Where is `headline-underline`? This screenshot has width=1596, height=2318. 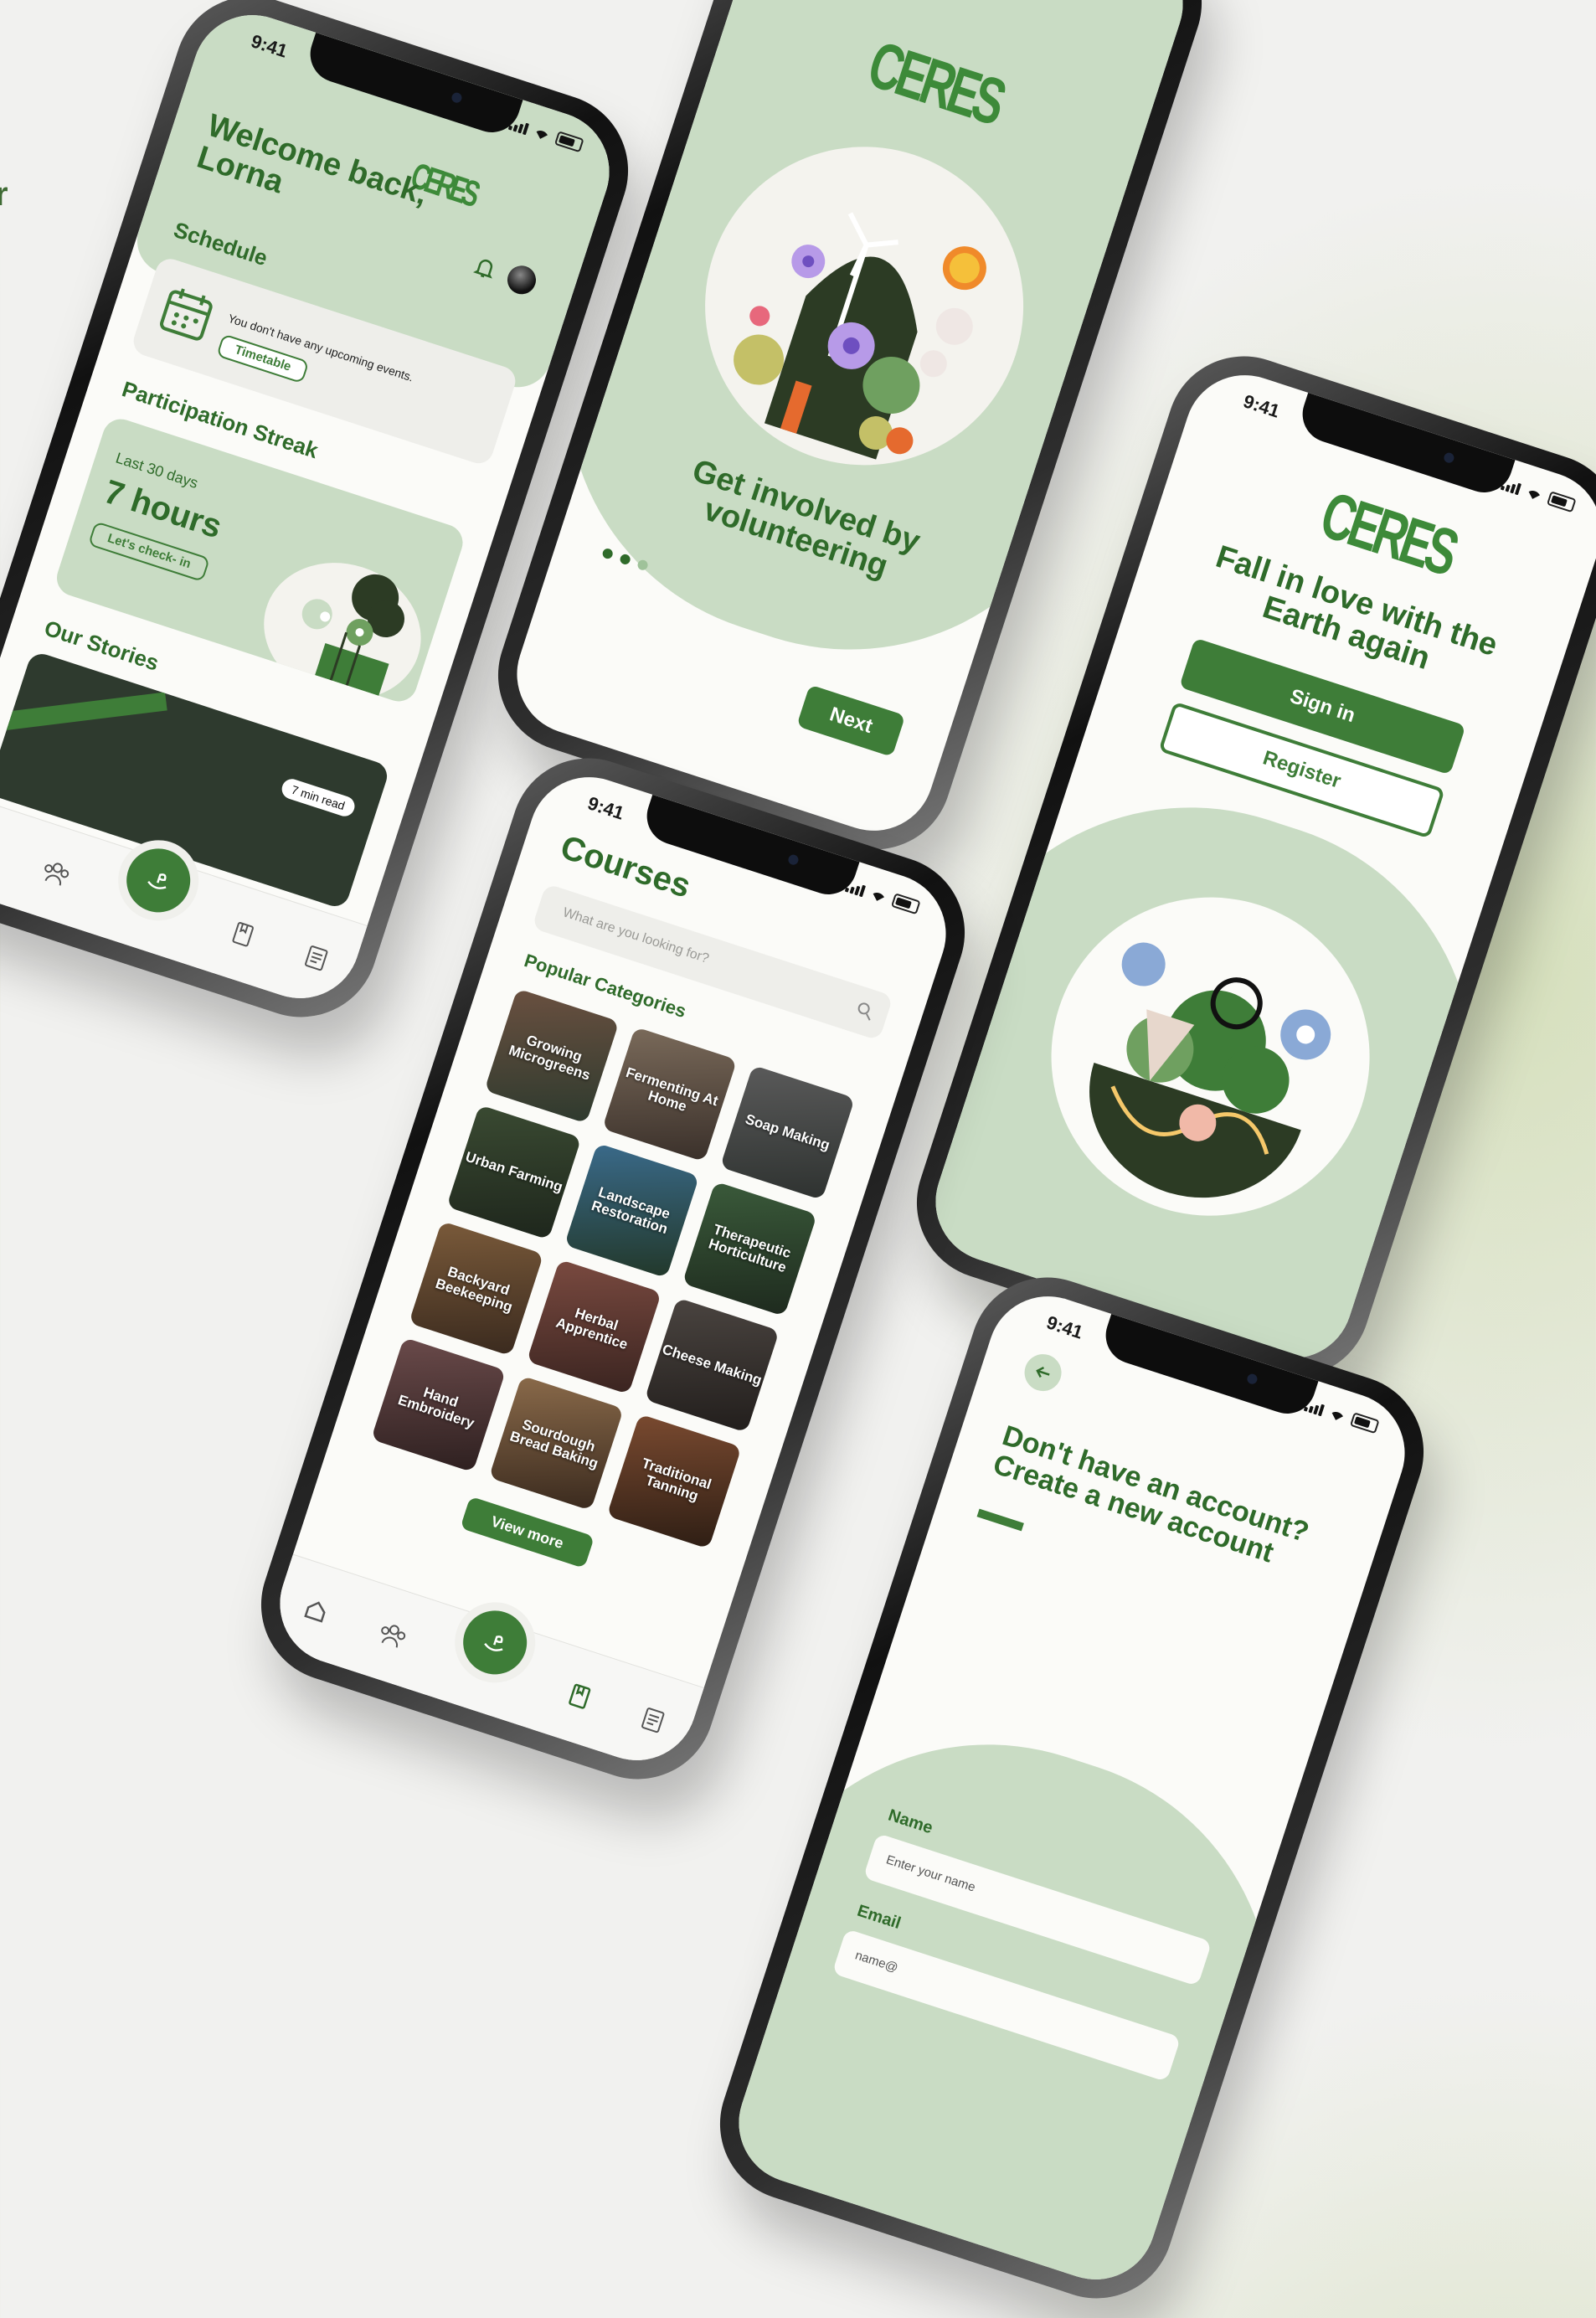 headline-underline is located at coordinates (1000, 1520).